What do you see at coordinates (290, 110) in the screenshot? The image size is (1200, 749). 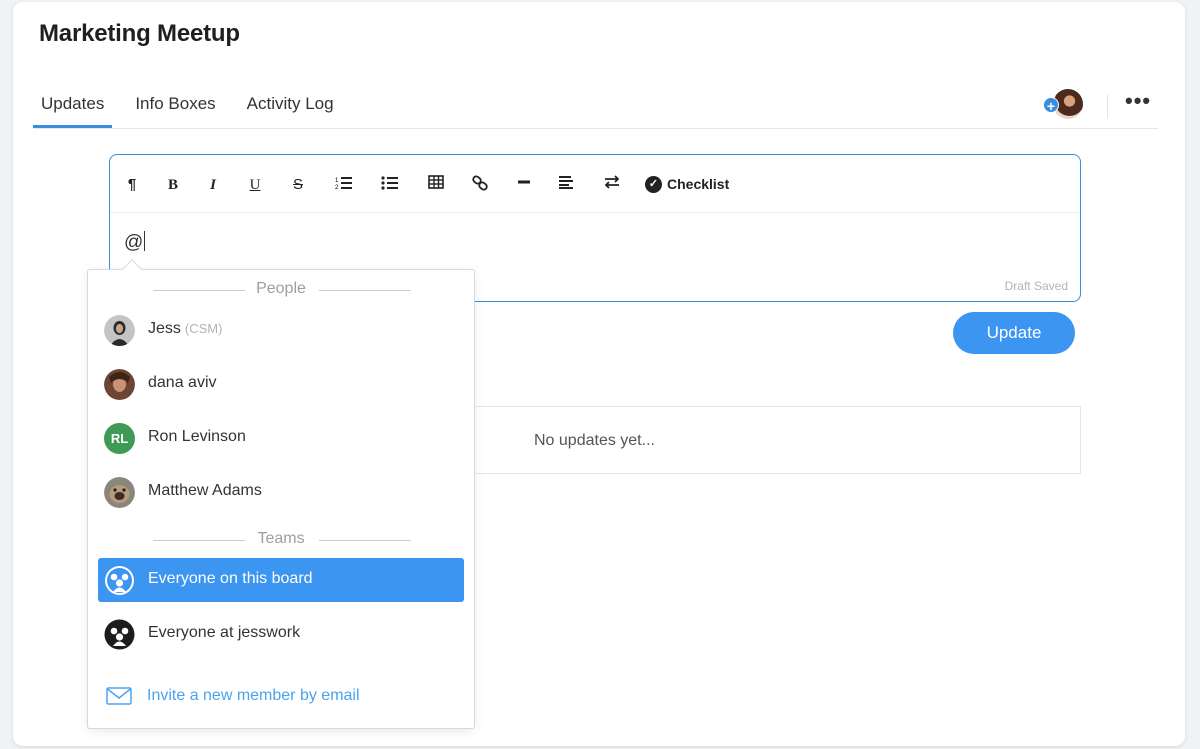 I see `tab-activity-log: Activity Log` at bounding box center [290, 110].